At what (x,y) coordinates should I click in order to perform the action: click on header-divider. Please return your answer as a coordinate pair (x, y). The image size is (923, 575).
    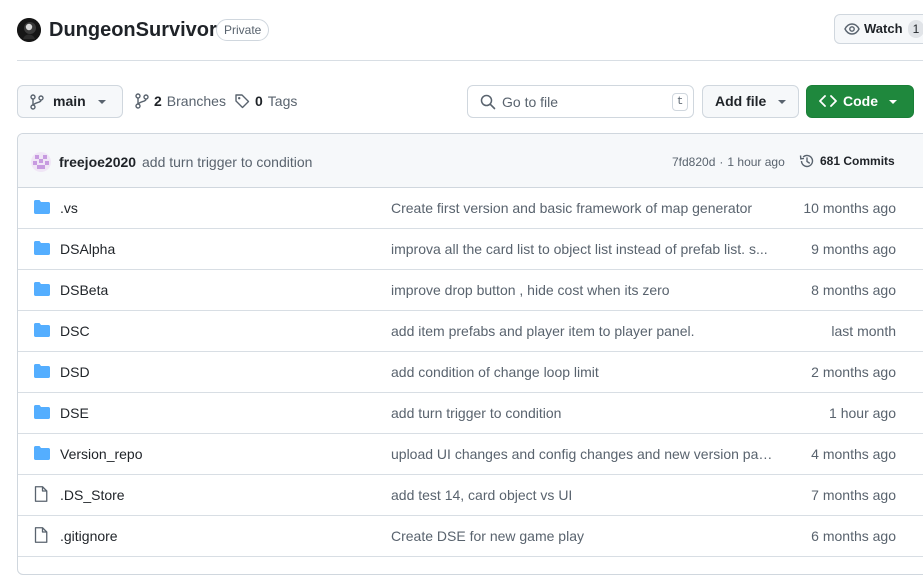
    Looking at the image, I should click on (470, 60).